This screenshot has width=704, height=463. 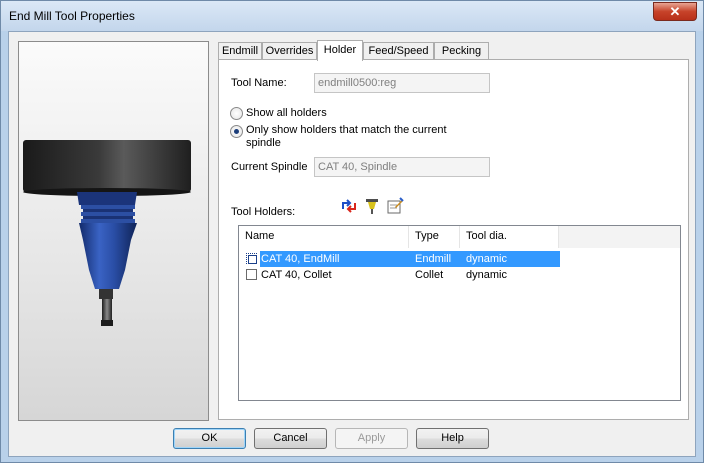 What do you see at coordinates (371, 438) in the screenshot?
I see `apply-button: Apply` at bounding box center [371, 438].